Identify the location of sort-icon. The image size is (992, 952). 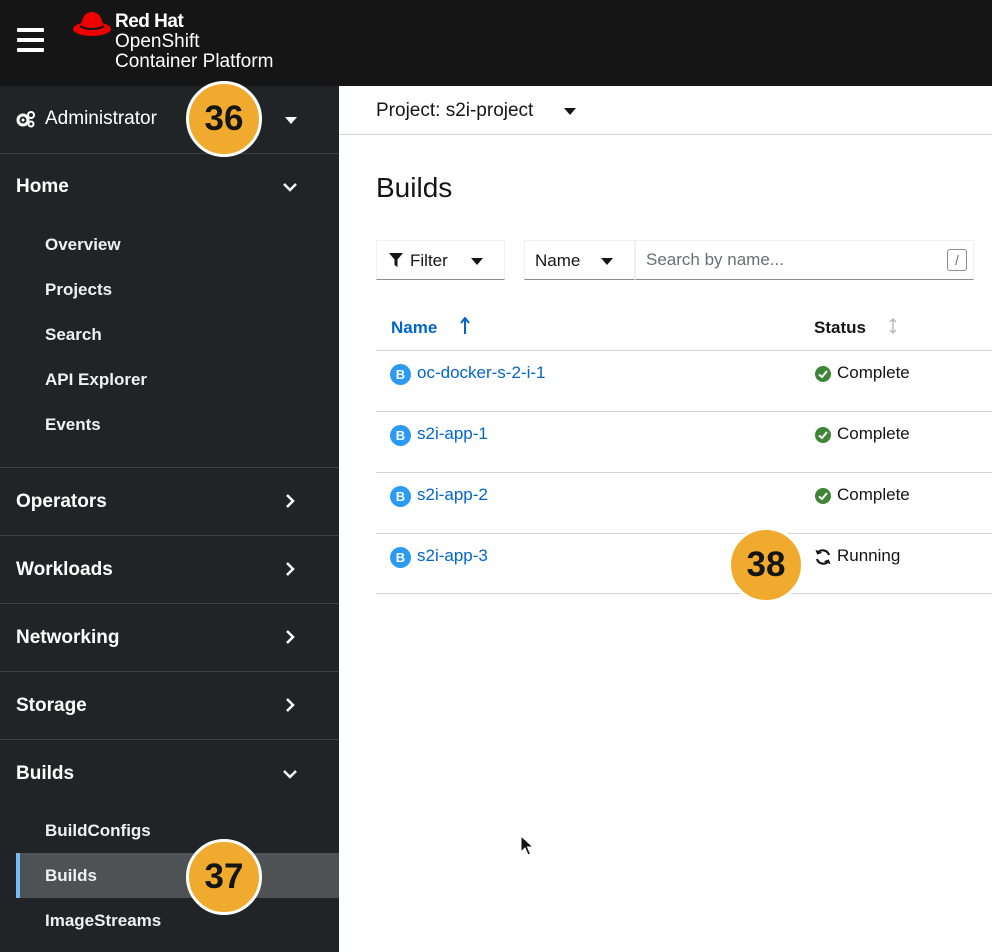
(893, 326).